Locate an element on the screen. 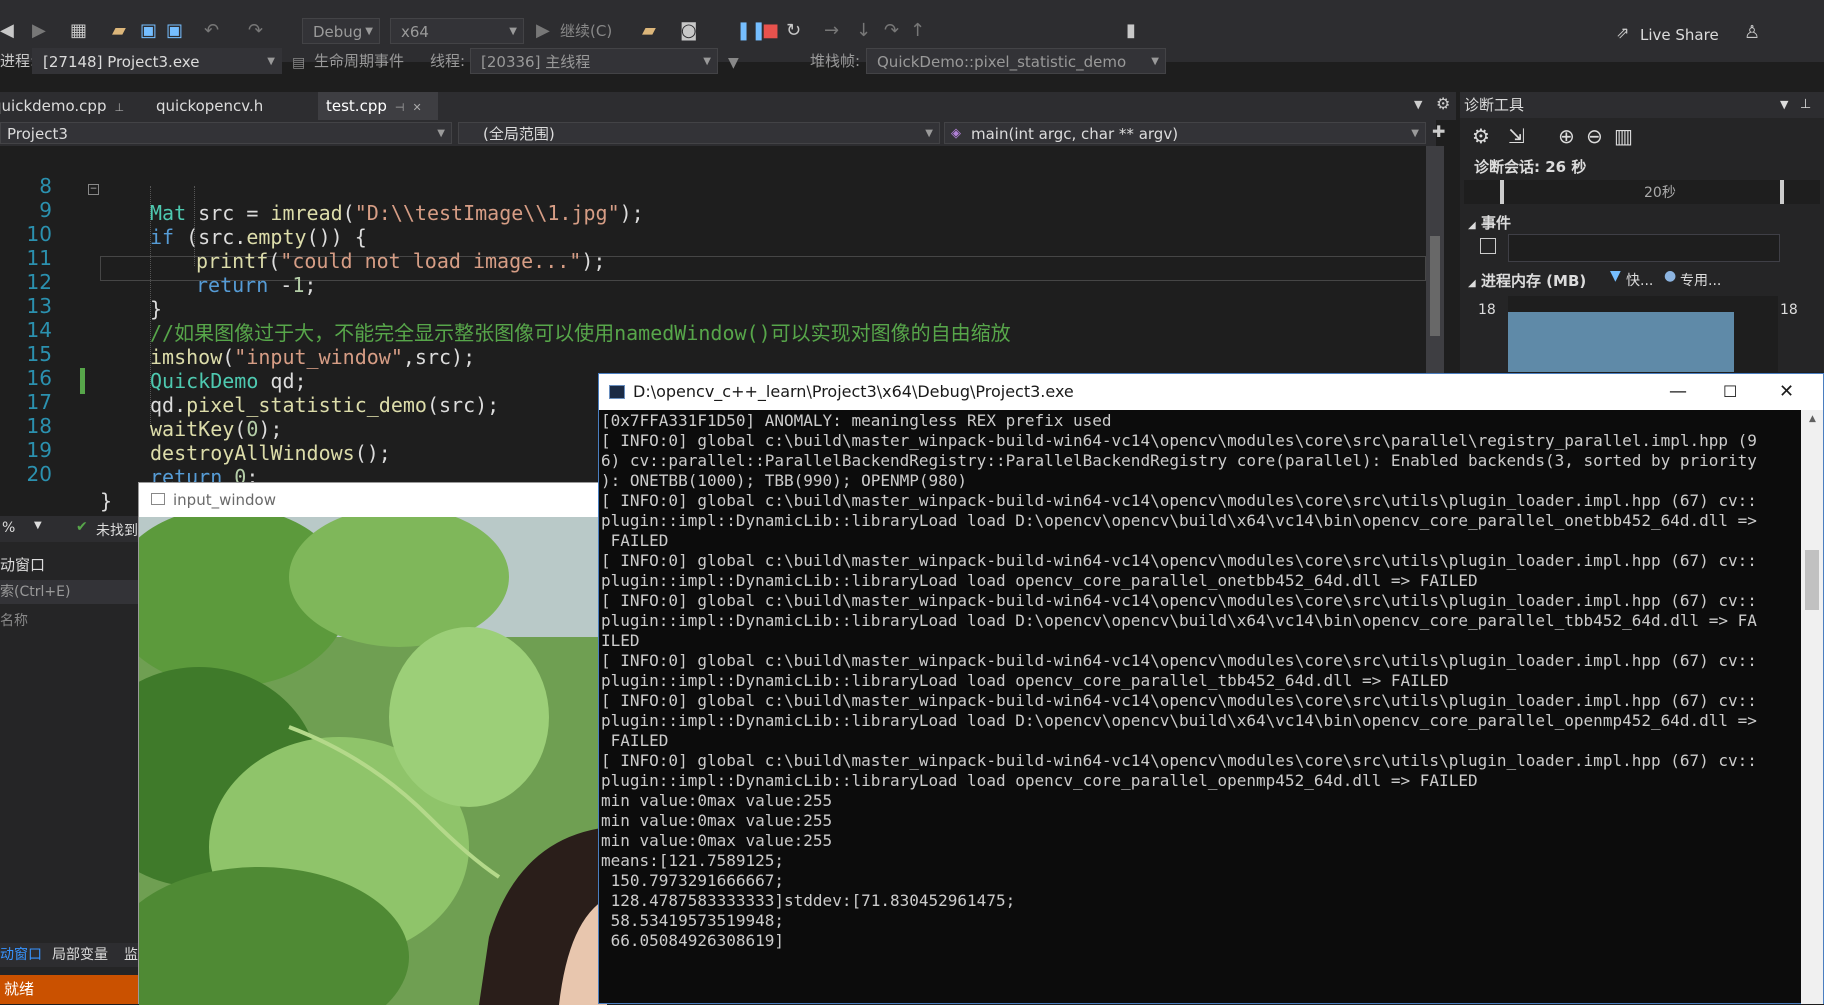 This screenshot has height=1005, width=1824. screenshot-icon: ◙ is located at coordinates (688, 31).